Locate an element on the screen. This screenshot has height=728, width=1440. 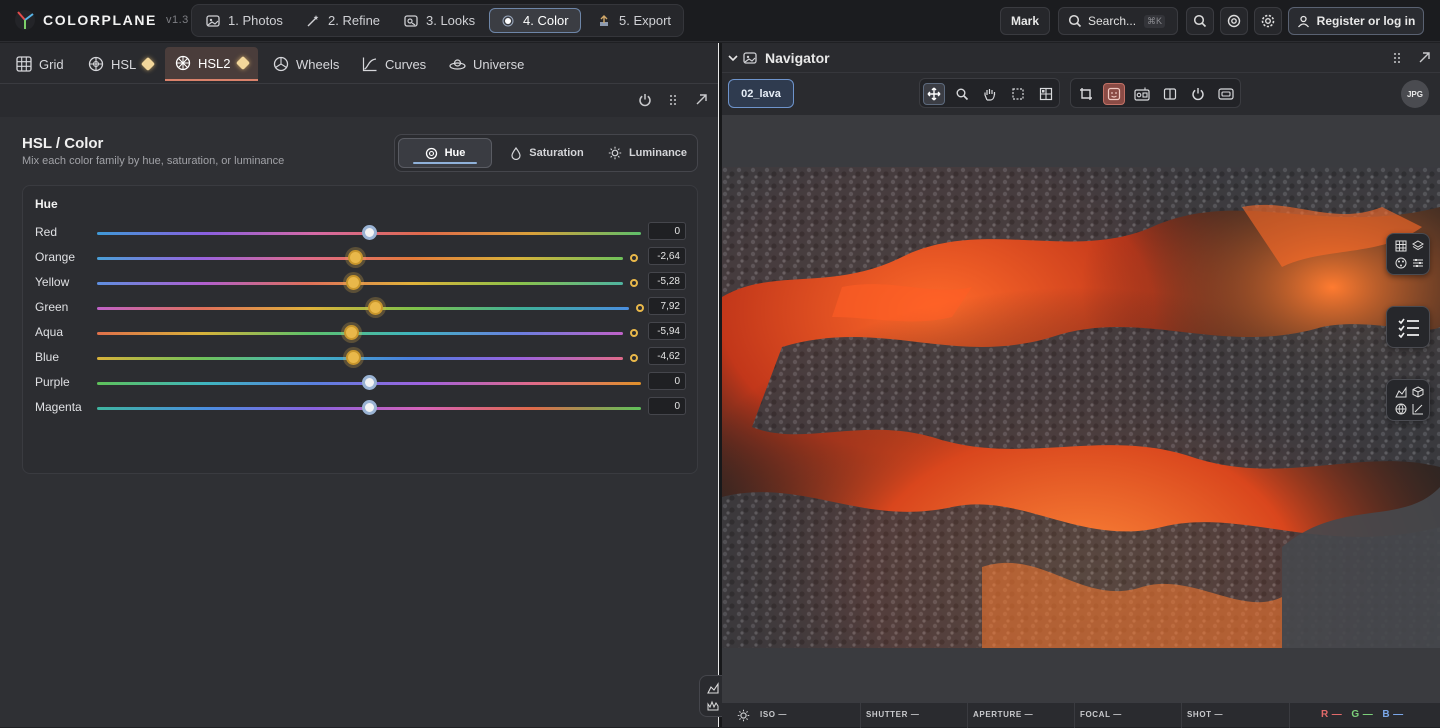
hue-row-red: Red 0 is located at coordinates (361, 232).